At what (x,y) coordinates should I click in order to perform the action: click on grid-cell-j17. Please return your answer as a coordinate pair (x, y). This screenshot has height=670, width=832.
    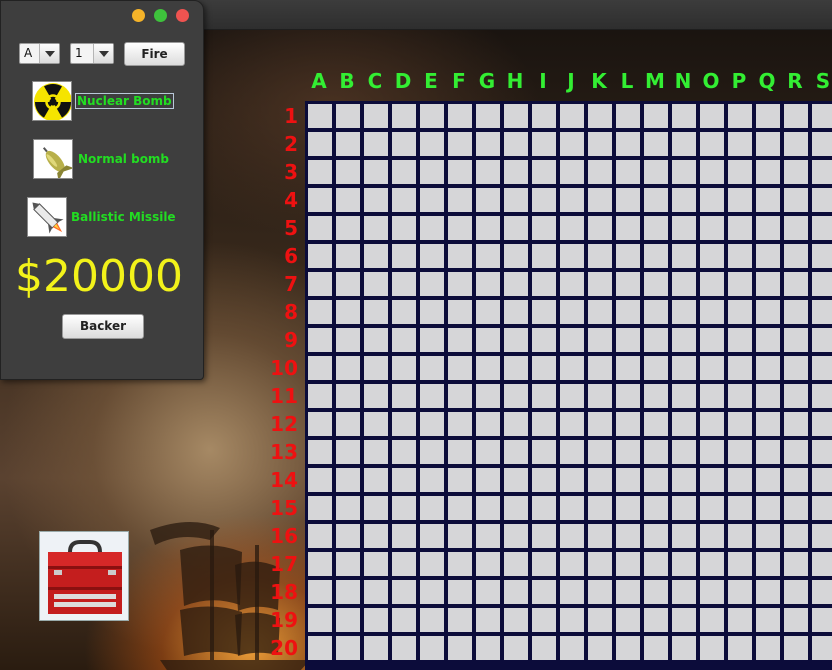
    Looking at the image, I should click on (572, 564).